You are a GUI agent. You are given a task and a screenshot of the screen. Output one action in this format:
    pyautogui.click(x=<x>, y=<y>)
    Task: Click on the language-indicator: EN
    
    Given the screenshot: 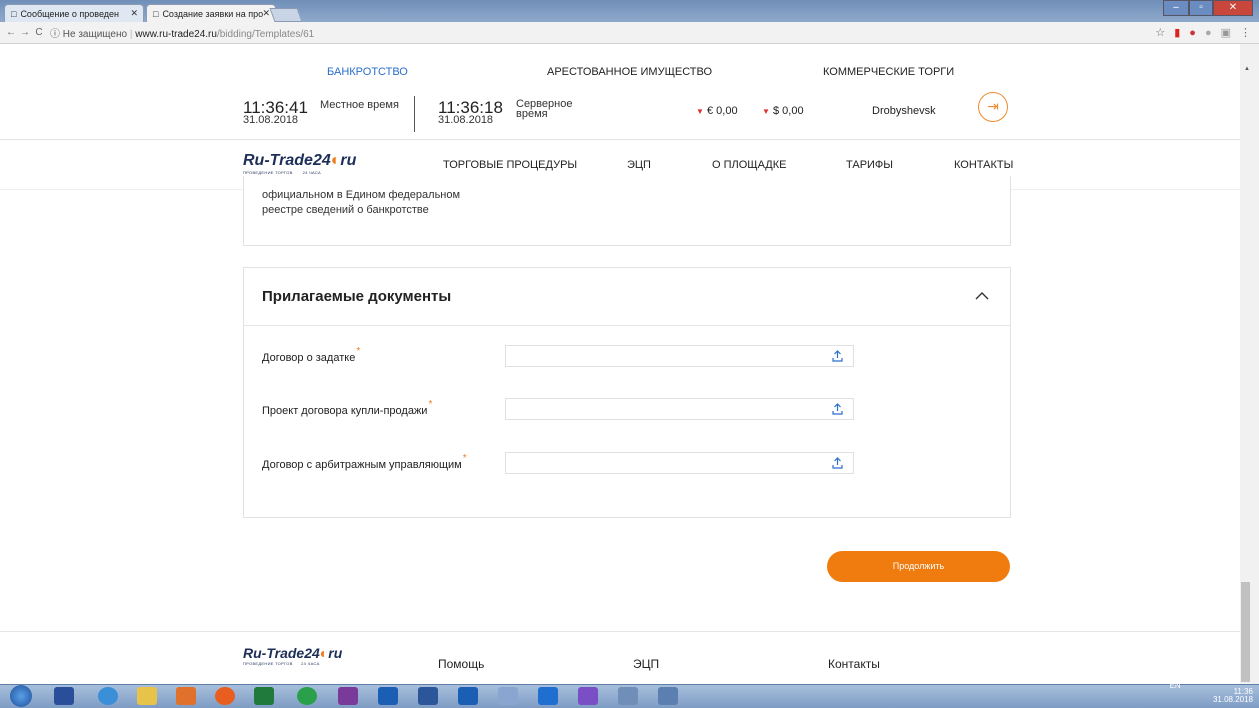 What is the action you would take?
    pyautogui.click(x=1175, y=685)
    